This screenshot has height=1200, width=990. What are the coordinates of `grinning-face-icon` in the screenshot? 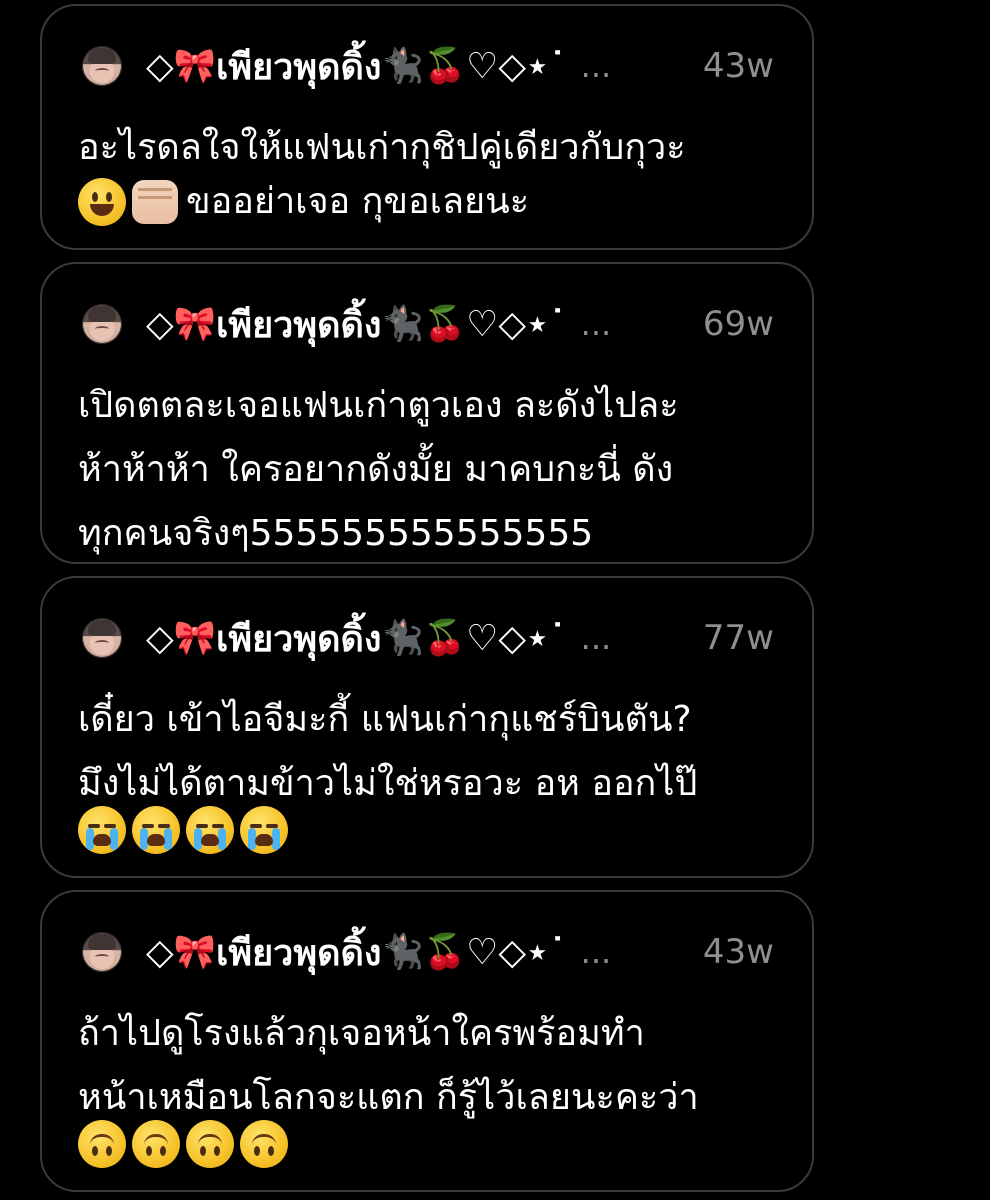 It's located at (102, 202).